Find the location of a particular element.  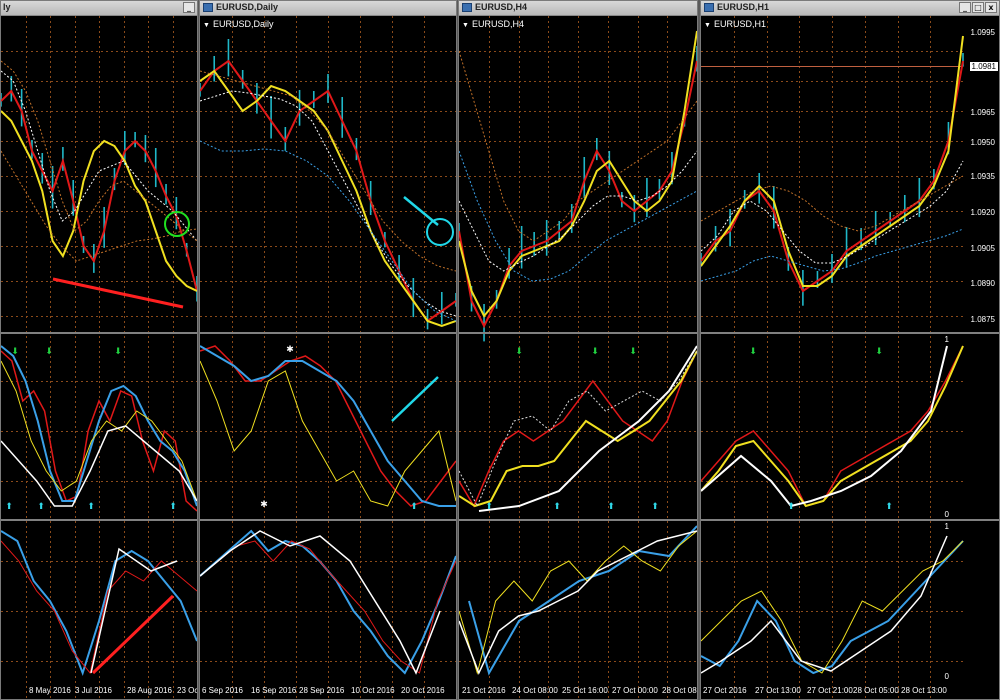

x-axis-label: 27 Oct 21:00 is located at coordinates (830, 690).